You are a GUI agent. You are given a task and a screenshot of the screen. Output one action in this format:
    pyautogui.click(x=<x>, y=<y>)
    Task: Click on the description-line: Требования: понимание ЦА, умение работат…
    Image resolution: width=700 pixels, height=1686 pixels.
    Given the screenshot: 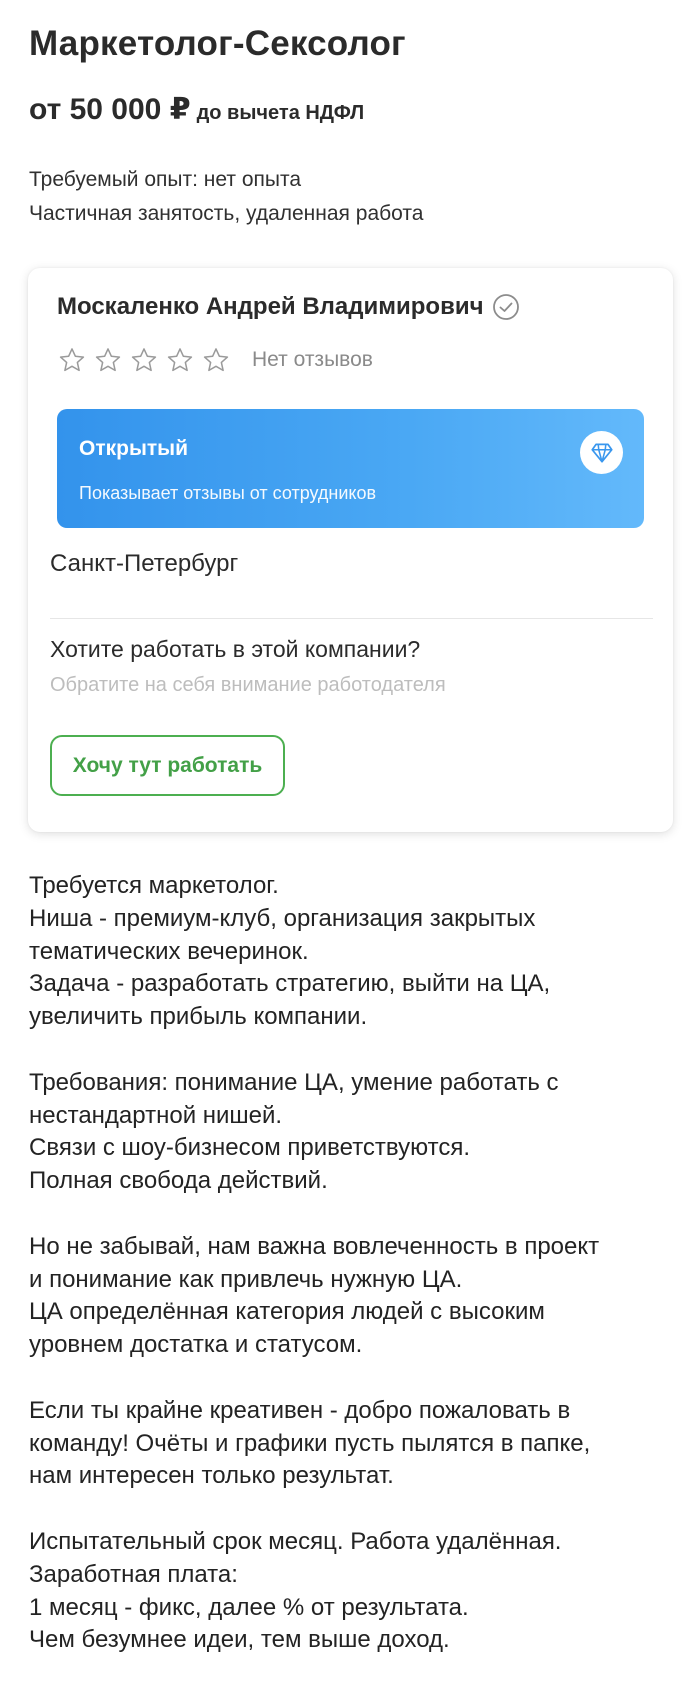 What is the action you would take?
    pyautogui.click(x=294, y=1082)
    